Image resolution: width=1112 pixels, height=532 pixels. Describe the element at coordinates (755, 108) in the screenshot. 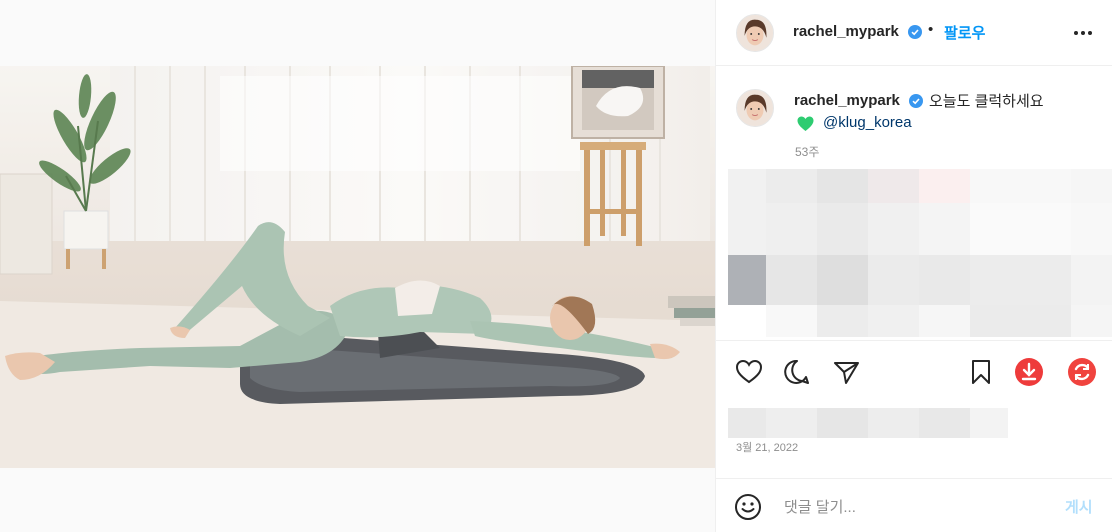

I see `caption-avatar` at that location.